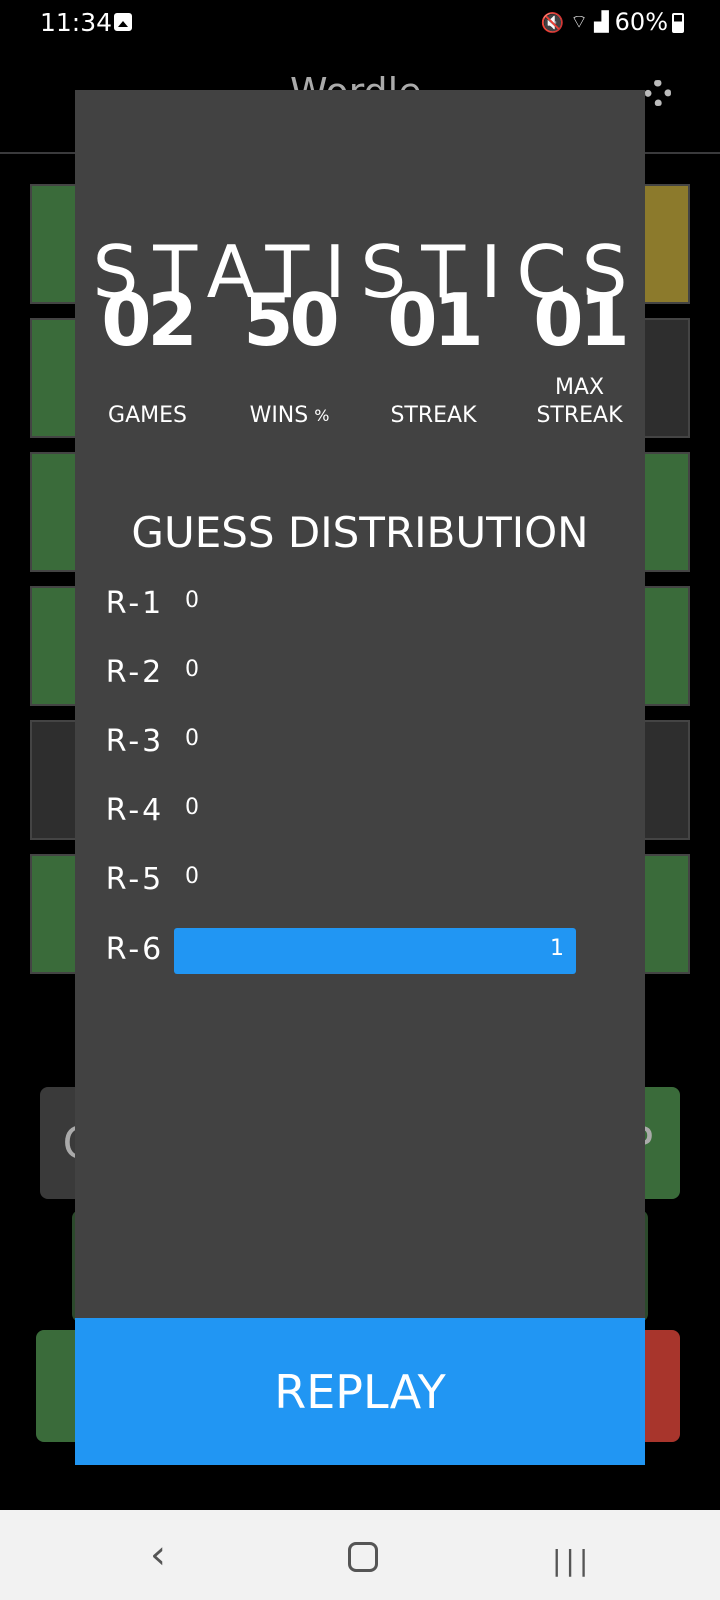  I want to click on distribution-row: R-5 0, so click(350, 881).